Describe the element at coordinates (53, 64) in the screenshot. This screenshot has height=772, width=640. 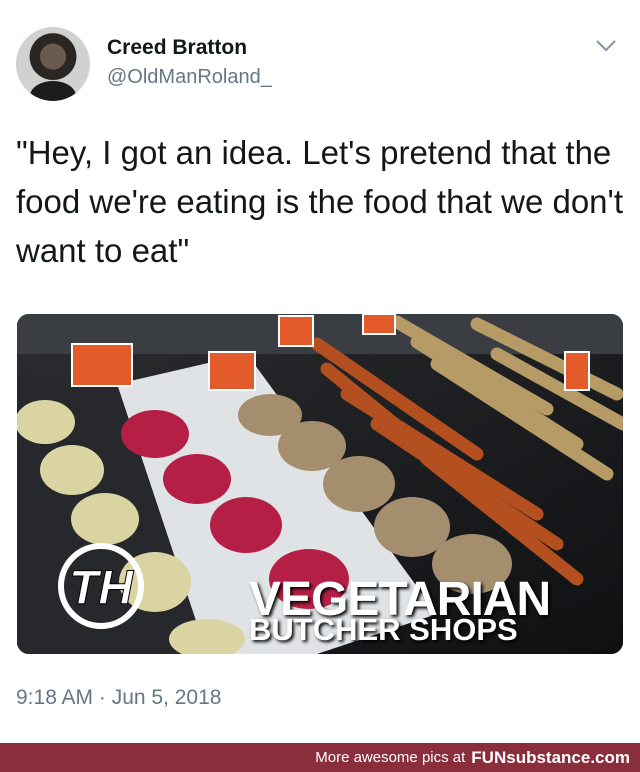
I see `avatar` at that location.